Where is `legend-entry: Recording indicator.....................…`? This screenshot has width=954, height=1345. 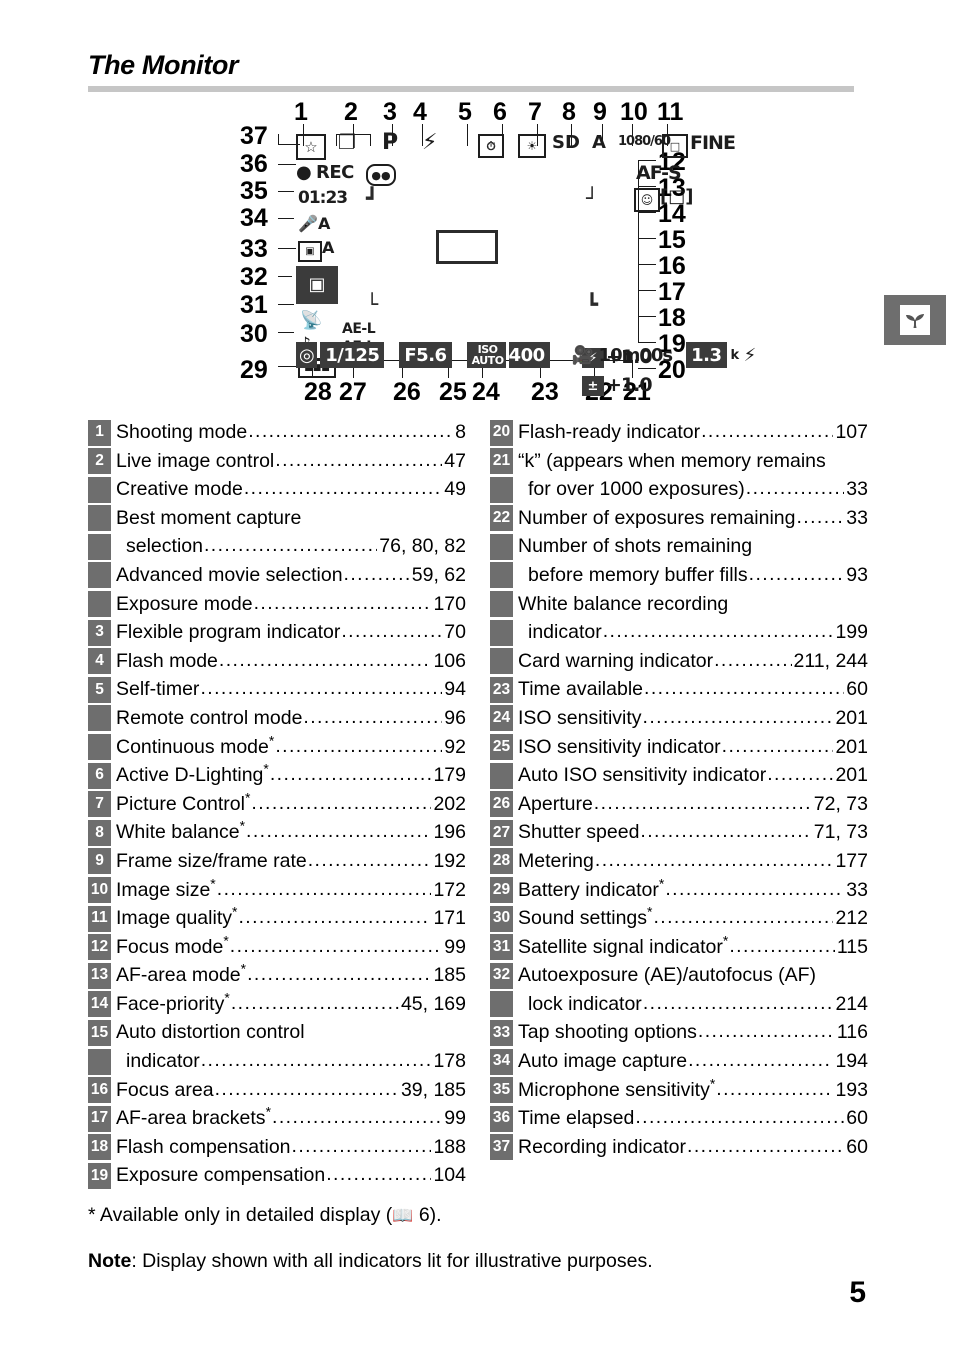 legend-entry: Recording indicator.....................… is located at coordinates (693, 1147).